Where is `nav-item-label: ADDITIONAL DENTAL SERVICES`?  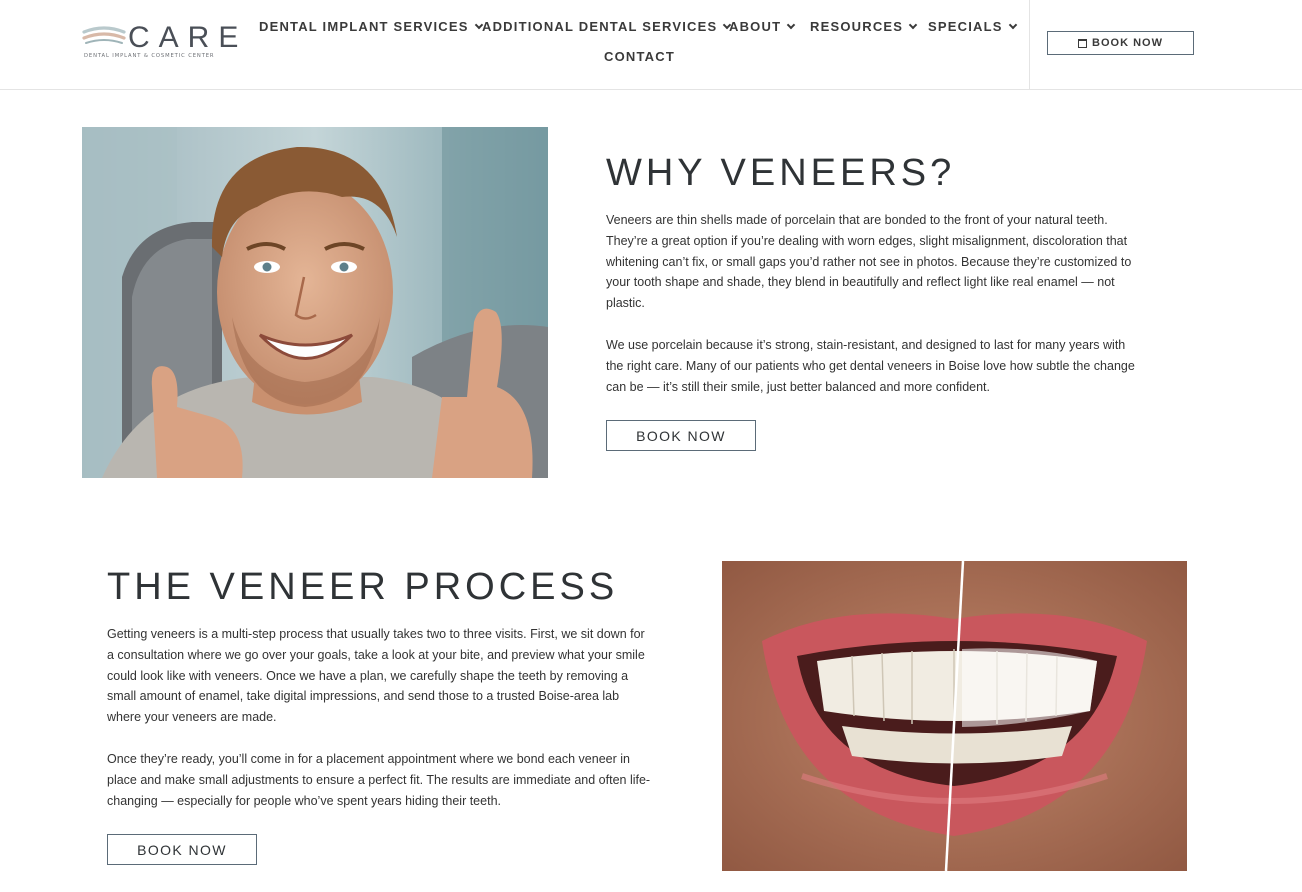 nav-item-label: ADDITIONAL DENTAL SERVICES is located at coordinates (600, 26).